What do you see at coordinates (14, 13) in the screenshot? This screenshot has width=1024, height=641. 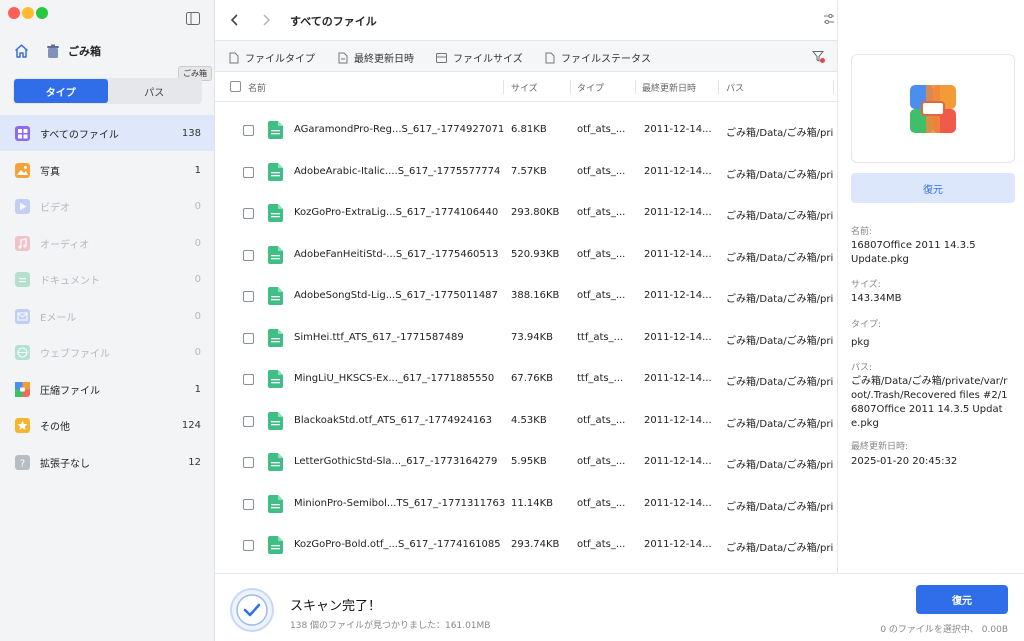 I see `close-window-button` at bounding box center [14, 13].